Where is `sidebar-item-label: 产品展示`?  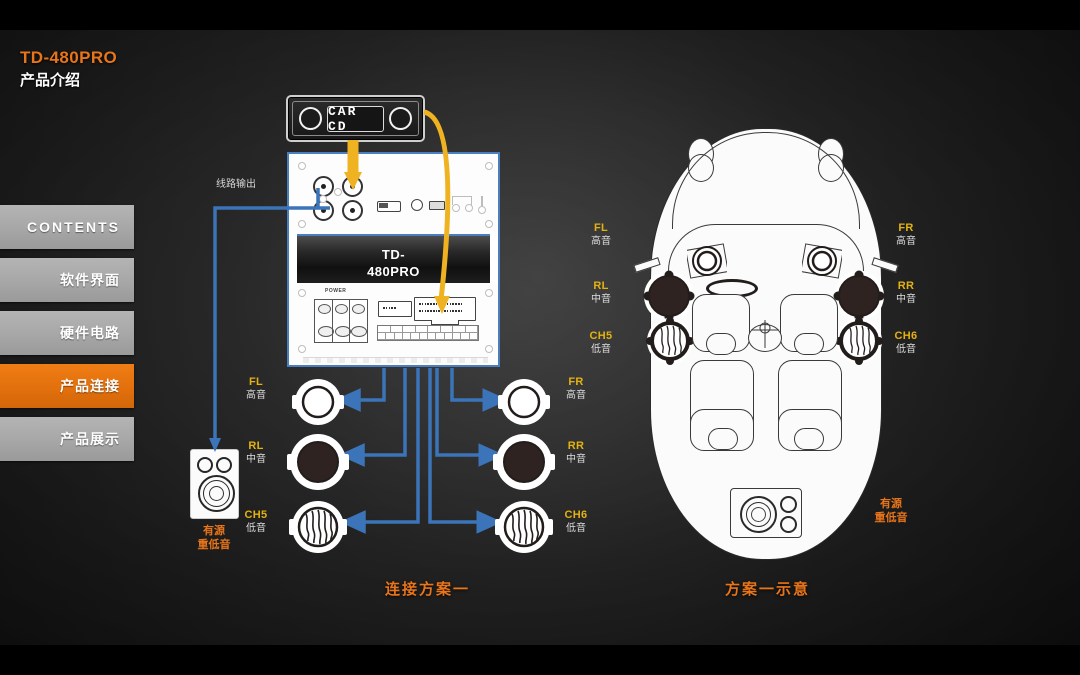 sidebar-item-label: 产品展示 is located at coordinates (90, 439).